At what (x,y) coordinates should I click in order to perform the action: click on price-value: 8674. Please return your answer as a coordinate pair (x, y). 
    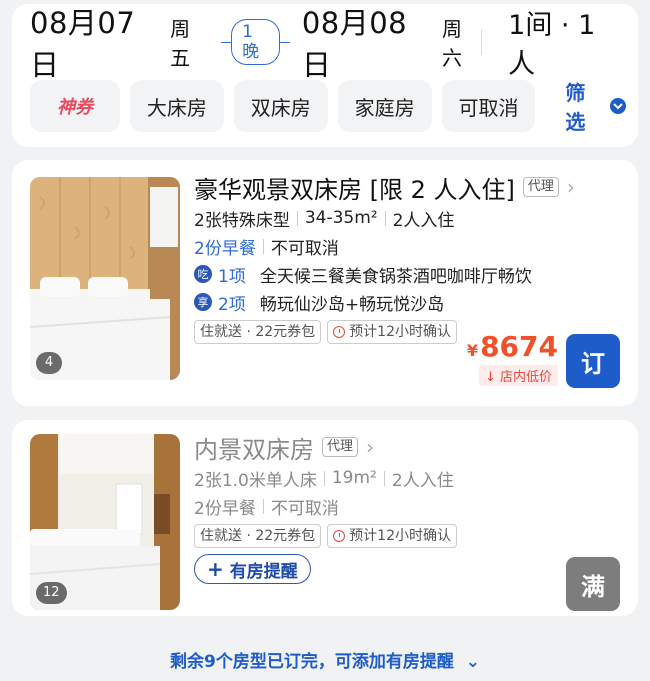
    Looking at the image, I should click on (519, 346).